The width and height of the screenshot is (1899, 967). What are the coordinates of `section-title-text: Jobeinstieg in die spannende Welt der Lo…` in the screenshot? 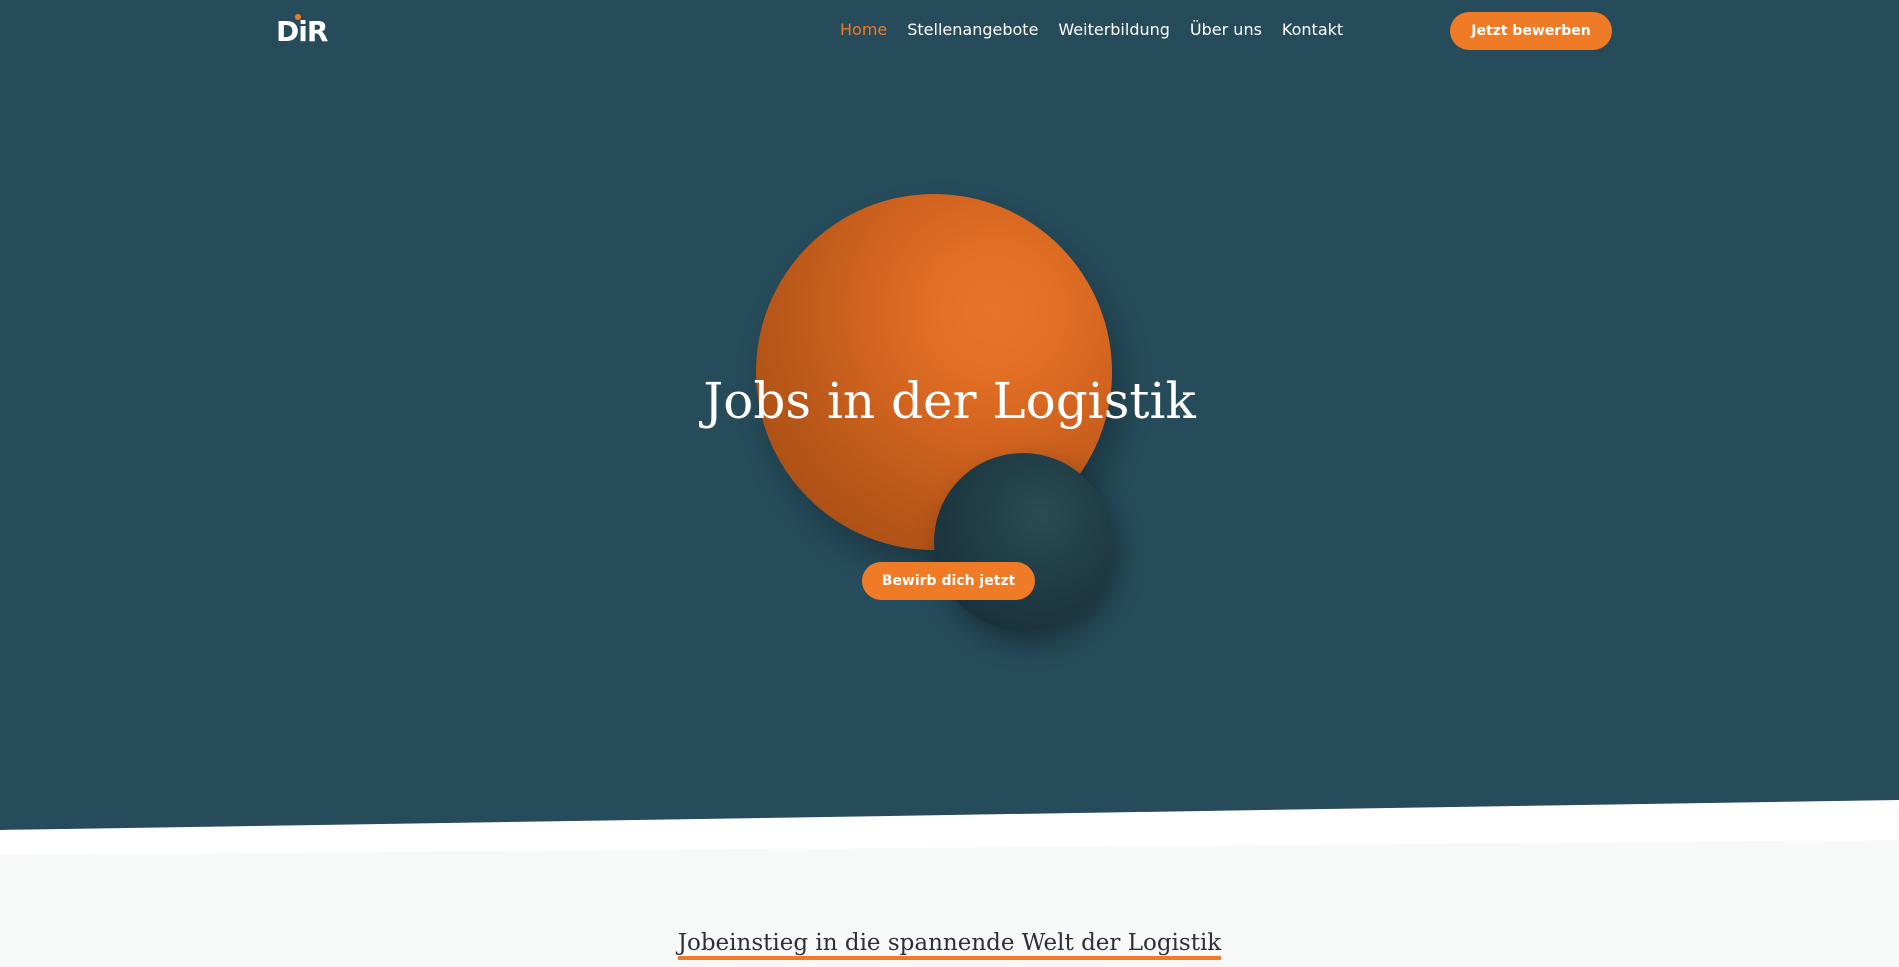 It's located at (949, 945).